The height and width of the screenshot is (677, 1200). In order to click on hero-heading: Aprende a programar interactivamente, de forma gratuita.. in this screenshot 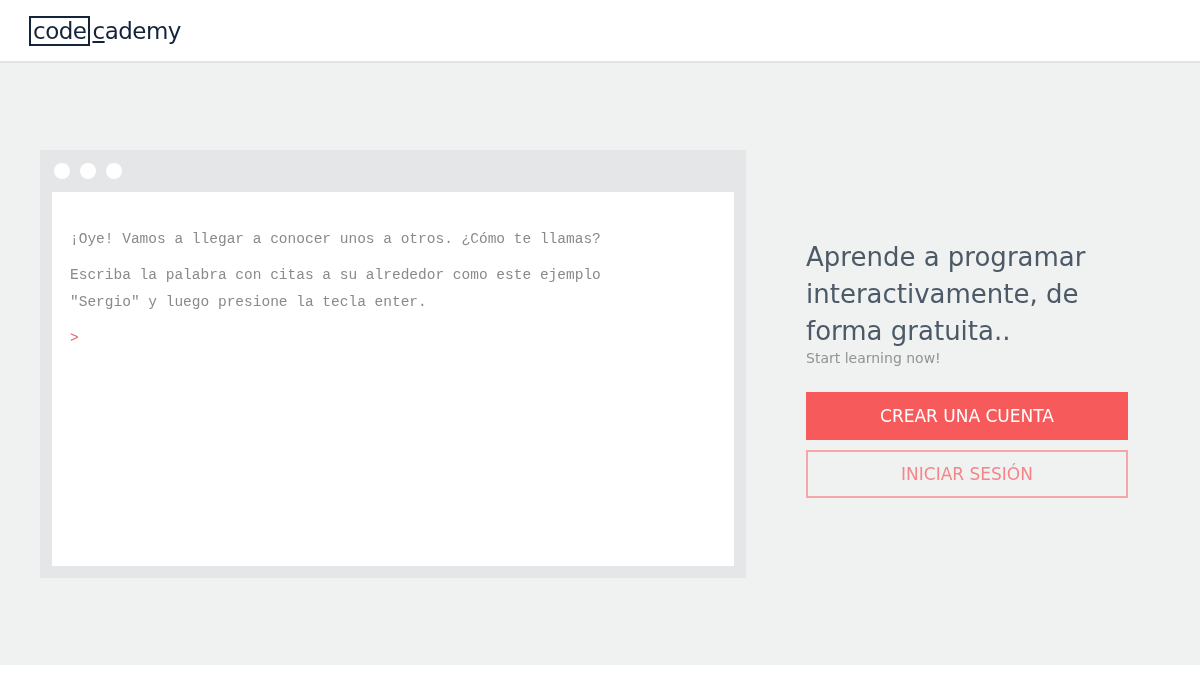, I will do `click(946, 294)`.